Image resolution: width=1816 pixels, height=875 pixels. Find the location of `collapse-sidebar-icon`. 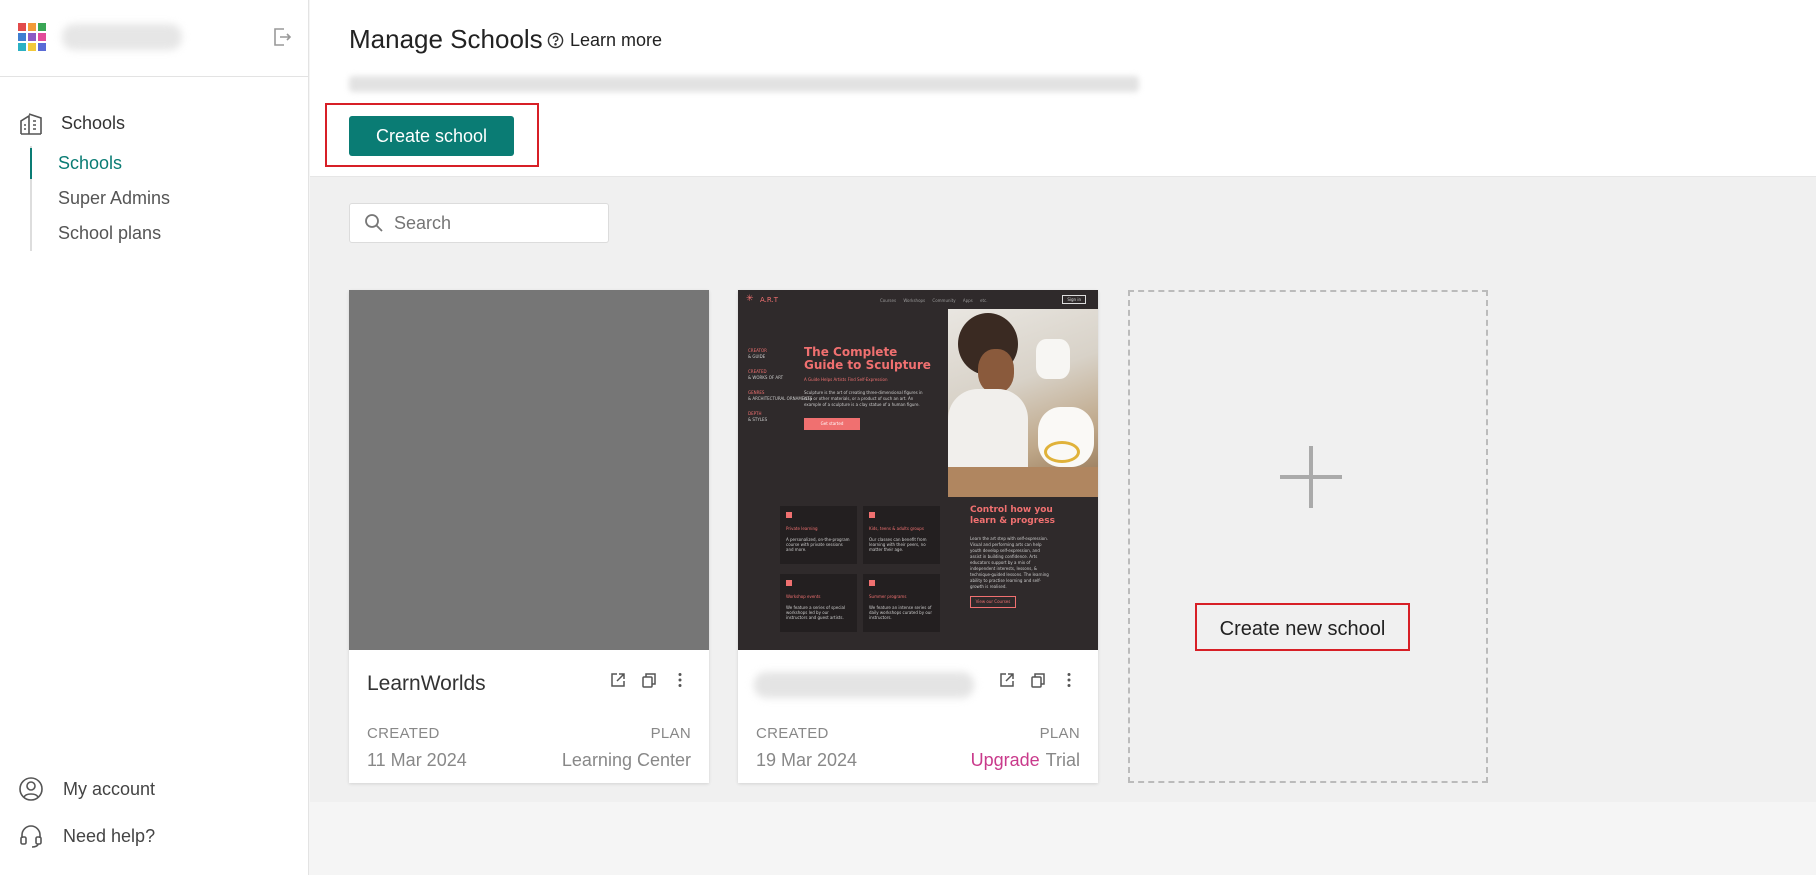

collapse-sidebar-icon is located at coordinates (282, 37).